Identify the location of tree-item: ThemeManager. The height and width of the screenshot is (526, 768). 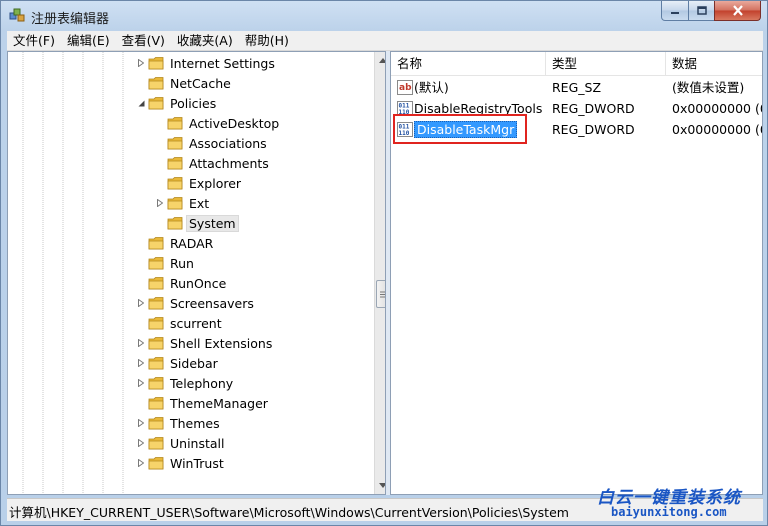
(202, 403).